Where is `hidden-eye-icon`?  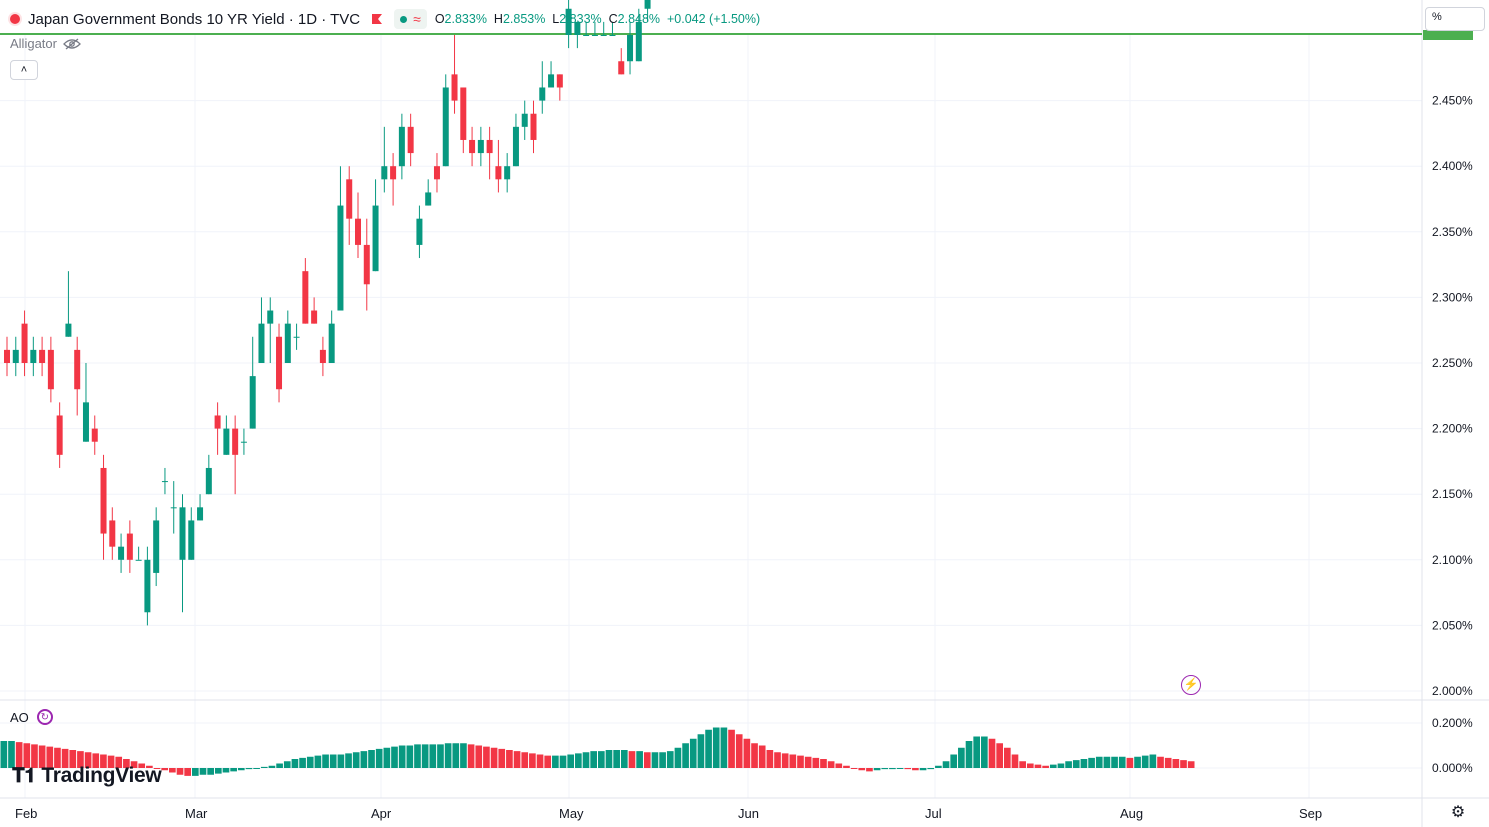
hidden-eye-icon is located at coordinates (72, 44).